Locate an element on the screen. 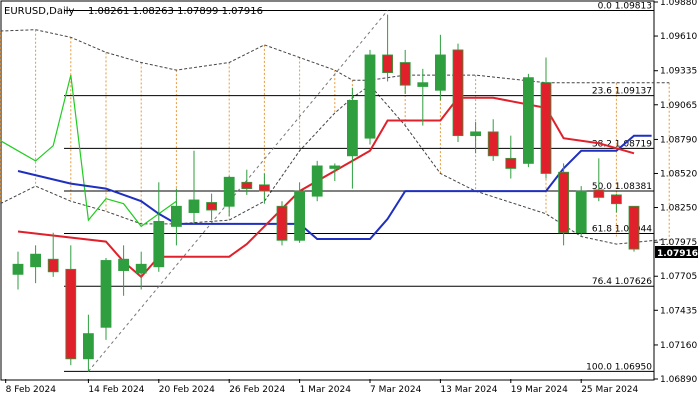 The height and width of the screenshot is (400, 700). fib-level-label: 100.0 1.06950 is located at coordinates (619, 367).